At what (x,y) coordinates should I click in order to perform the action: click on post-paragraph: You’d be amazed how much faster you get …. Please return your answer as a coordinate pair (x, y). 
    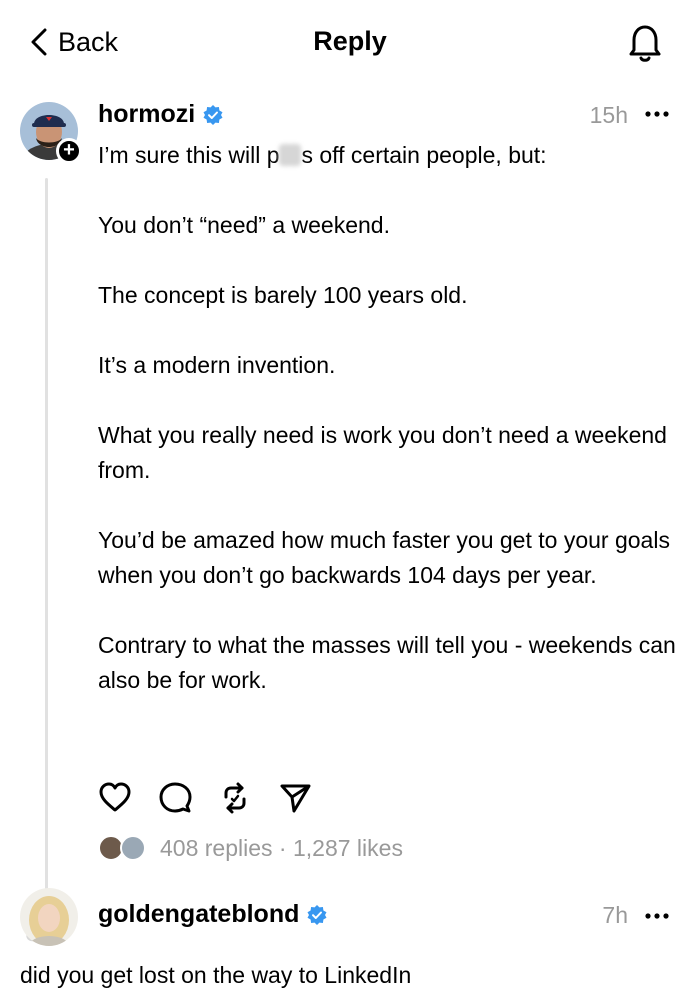
    Looking at the image, I should click on (384, 557).